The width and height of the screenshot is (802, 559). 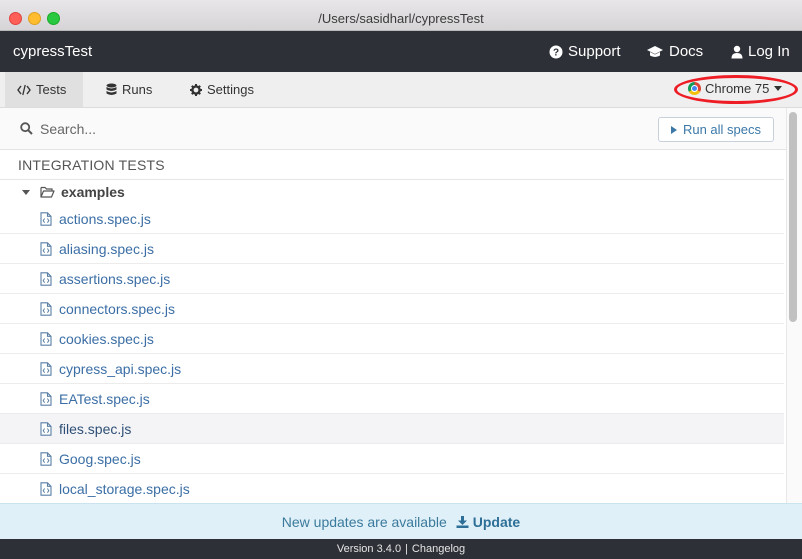 What do you see at coordinates (51, 89) in the screenshot?
I see `tab-tests-label: Tests` at bounding box center [51, 89].